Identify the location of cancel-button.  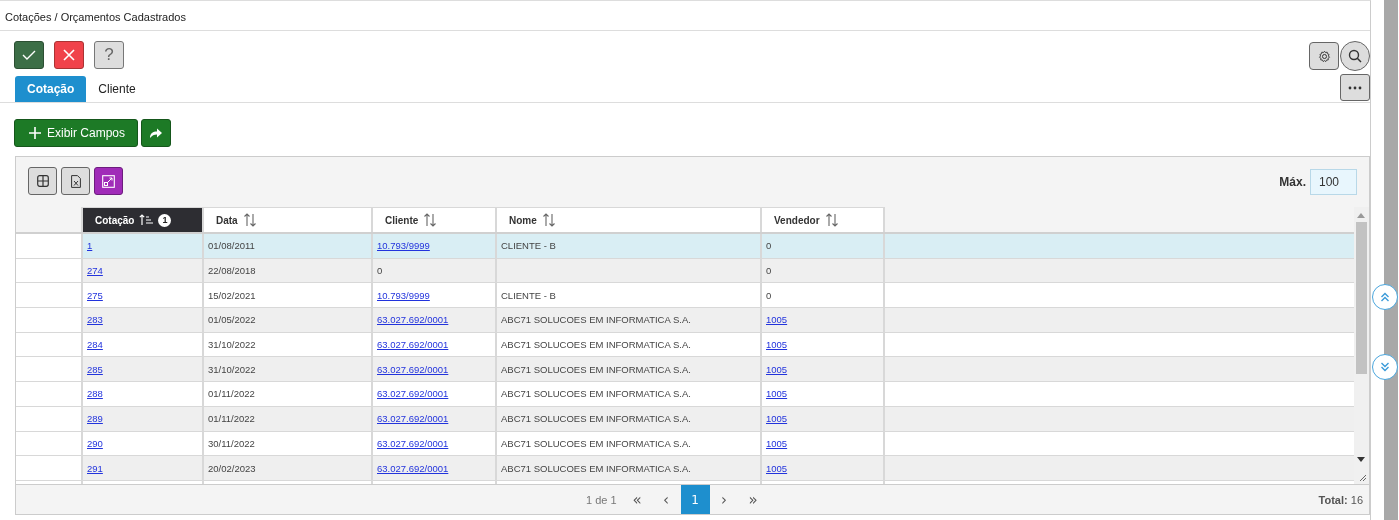
(69, 55).